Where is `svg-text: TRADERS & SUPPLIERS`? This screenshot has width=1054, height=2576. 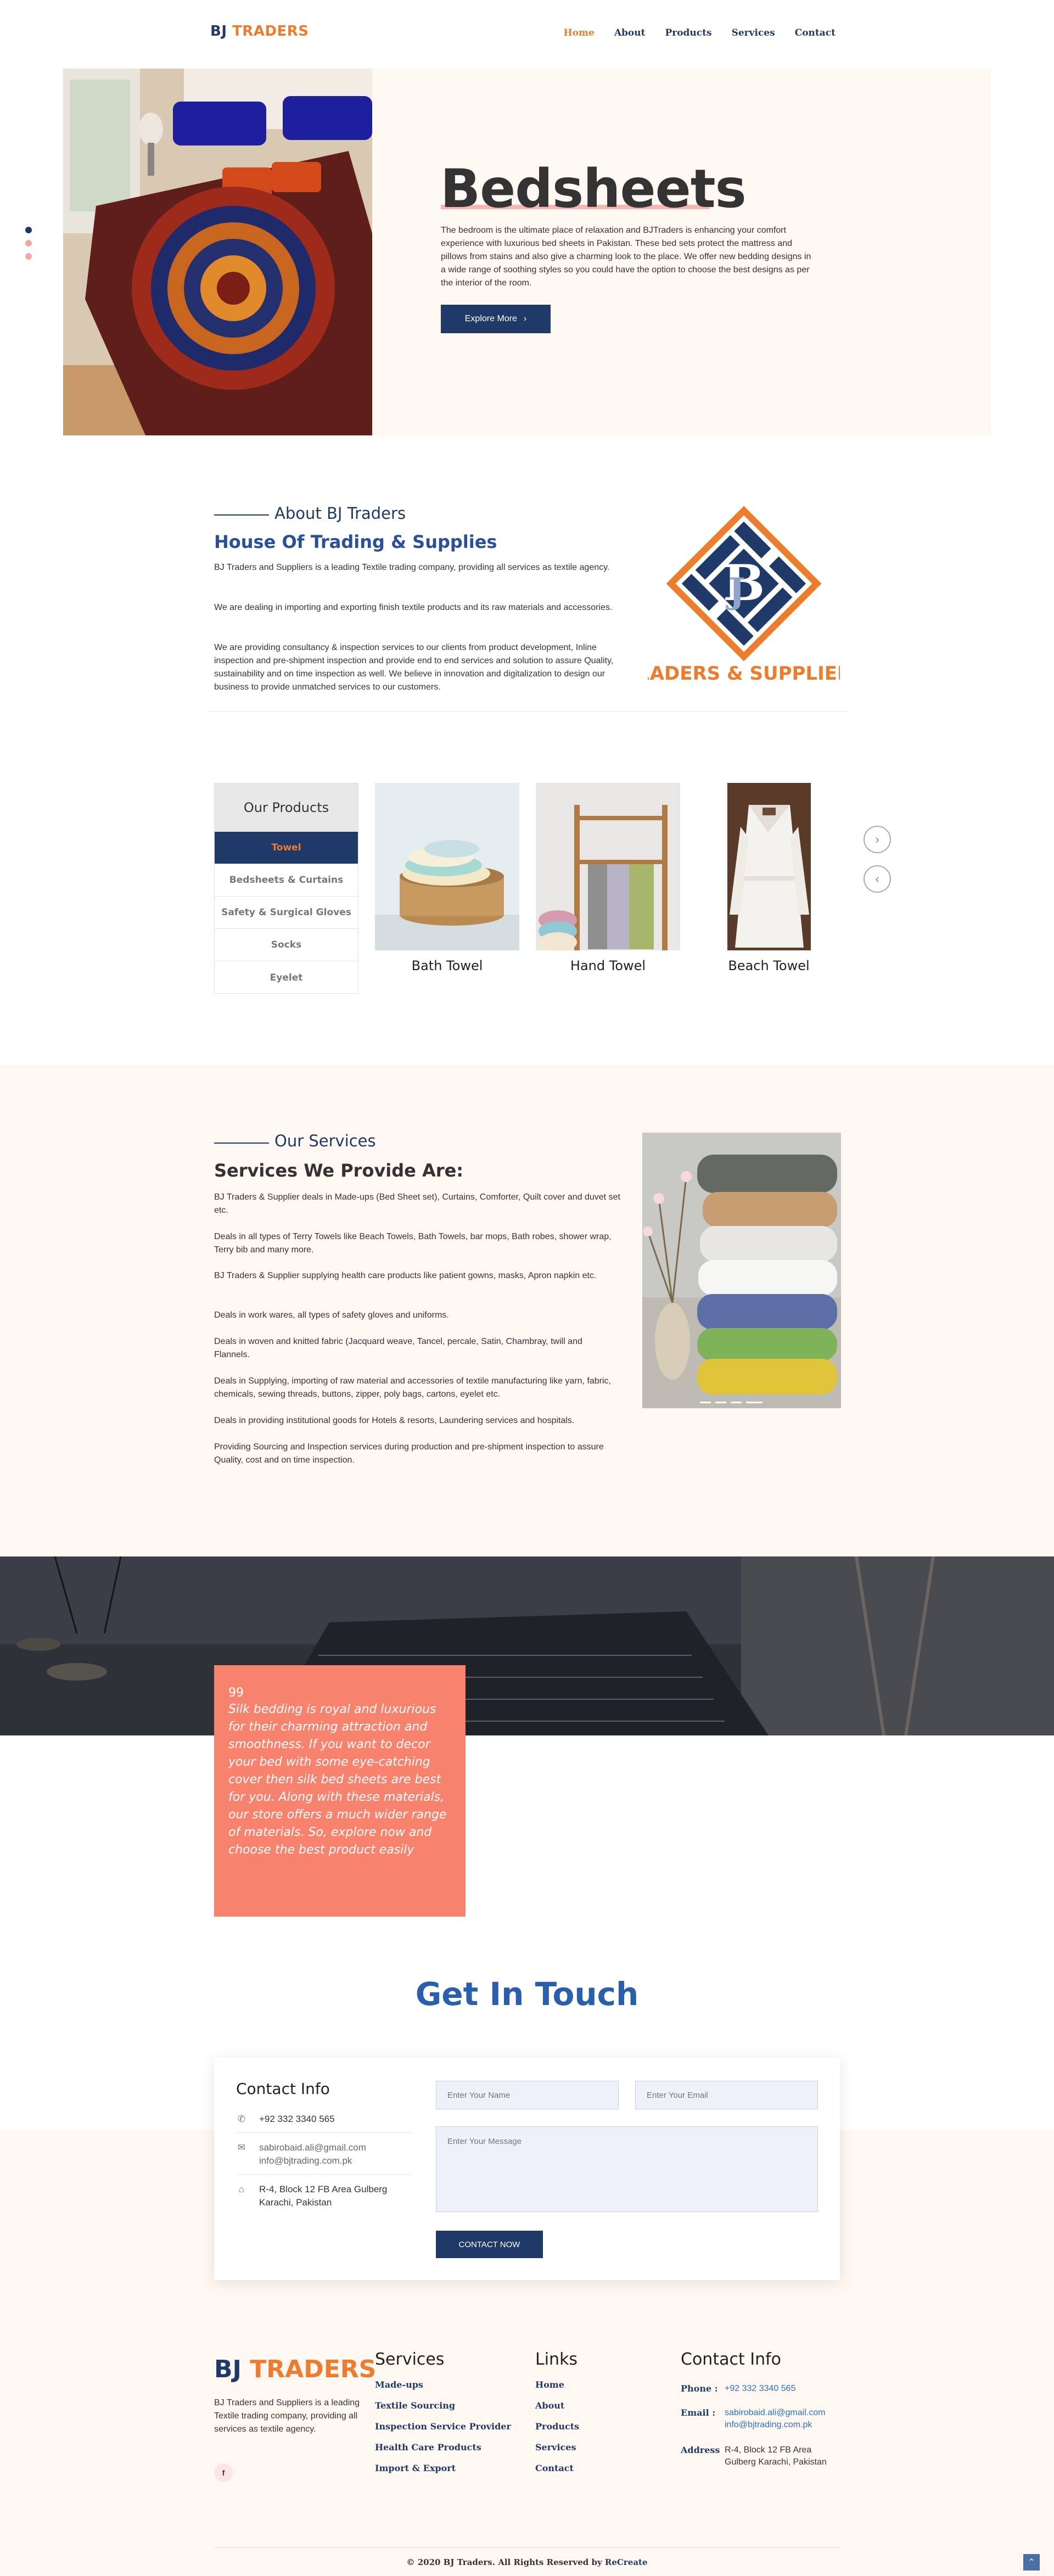
svg-text: TRADERS & SUPPLIERS is located at coordinates (744, 674).